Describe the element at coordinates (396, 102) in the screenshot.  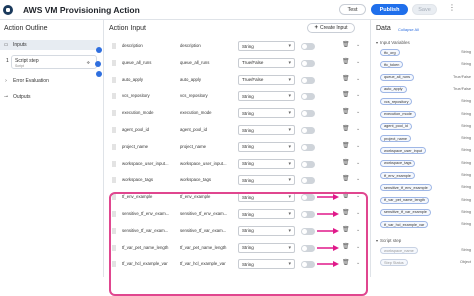
I see `data-pill: vcs_repository` at that location.